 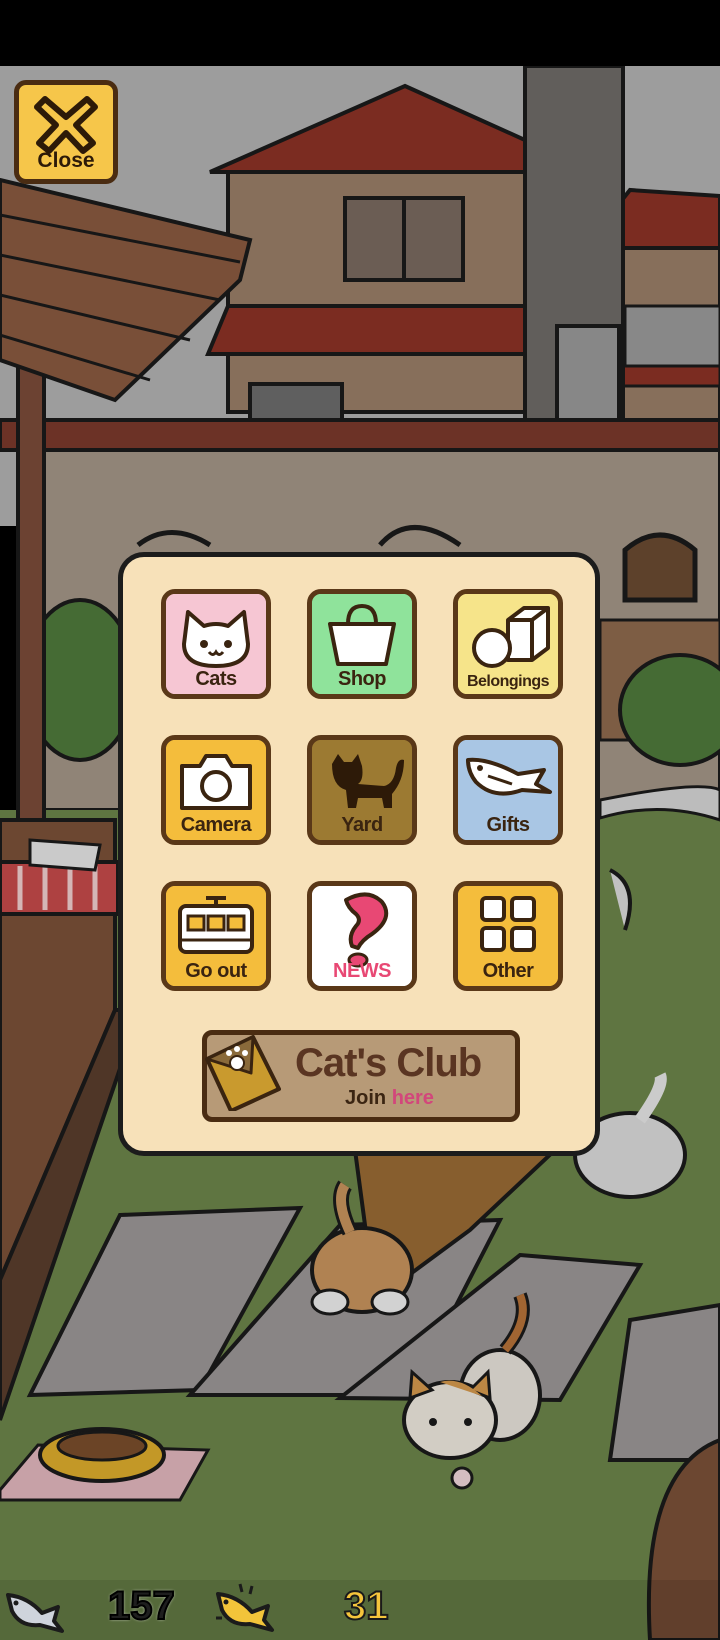 I want to click on envelope-paw-icon, so click(x=243, y=1073).